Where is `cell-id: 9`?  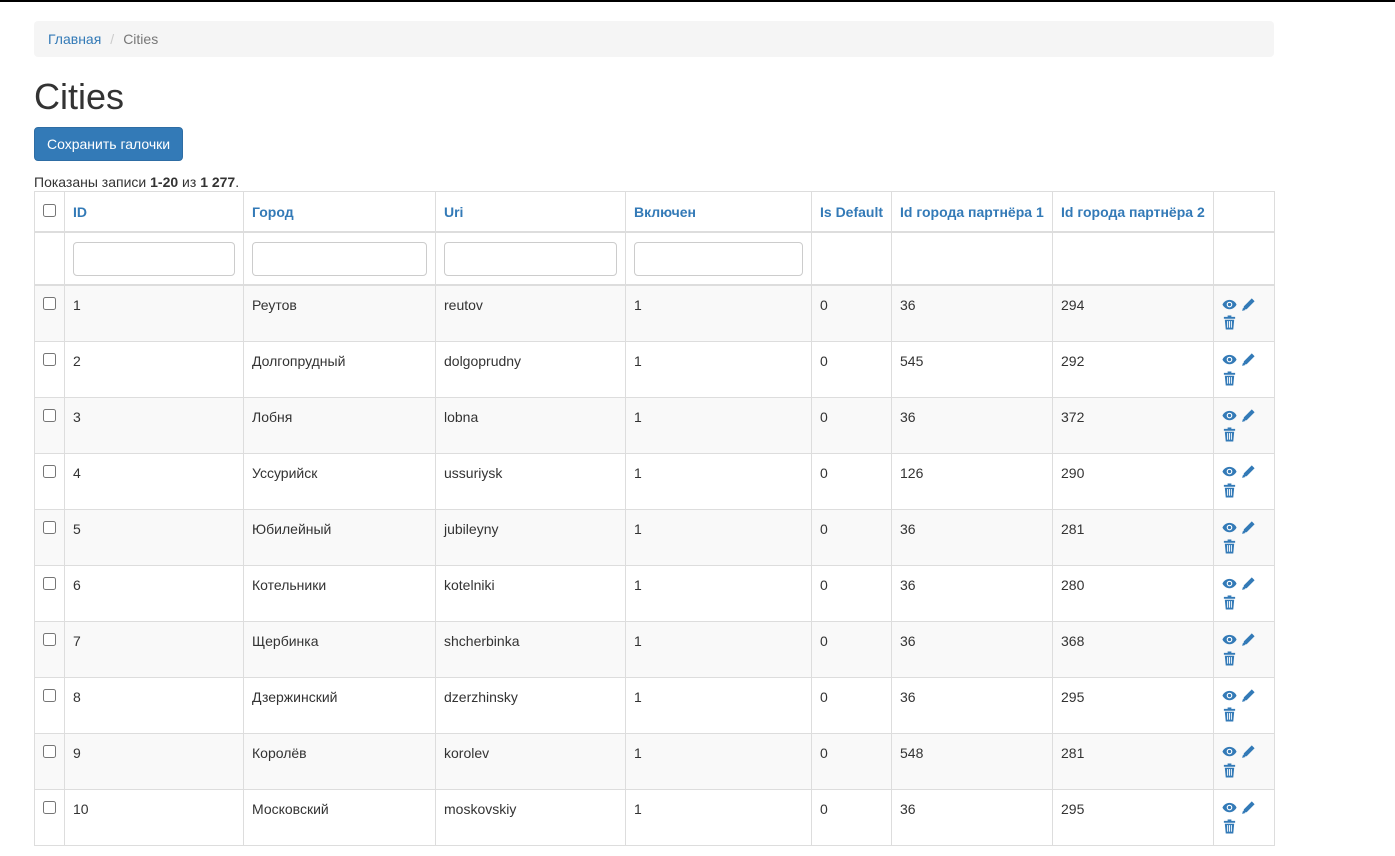
cell-id: 9 is located at coordinates (154, 761).